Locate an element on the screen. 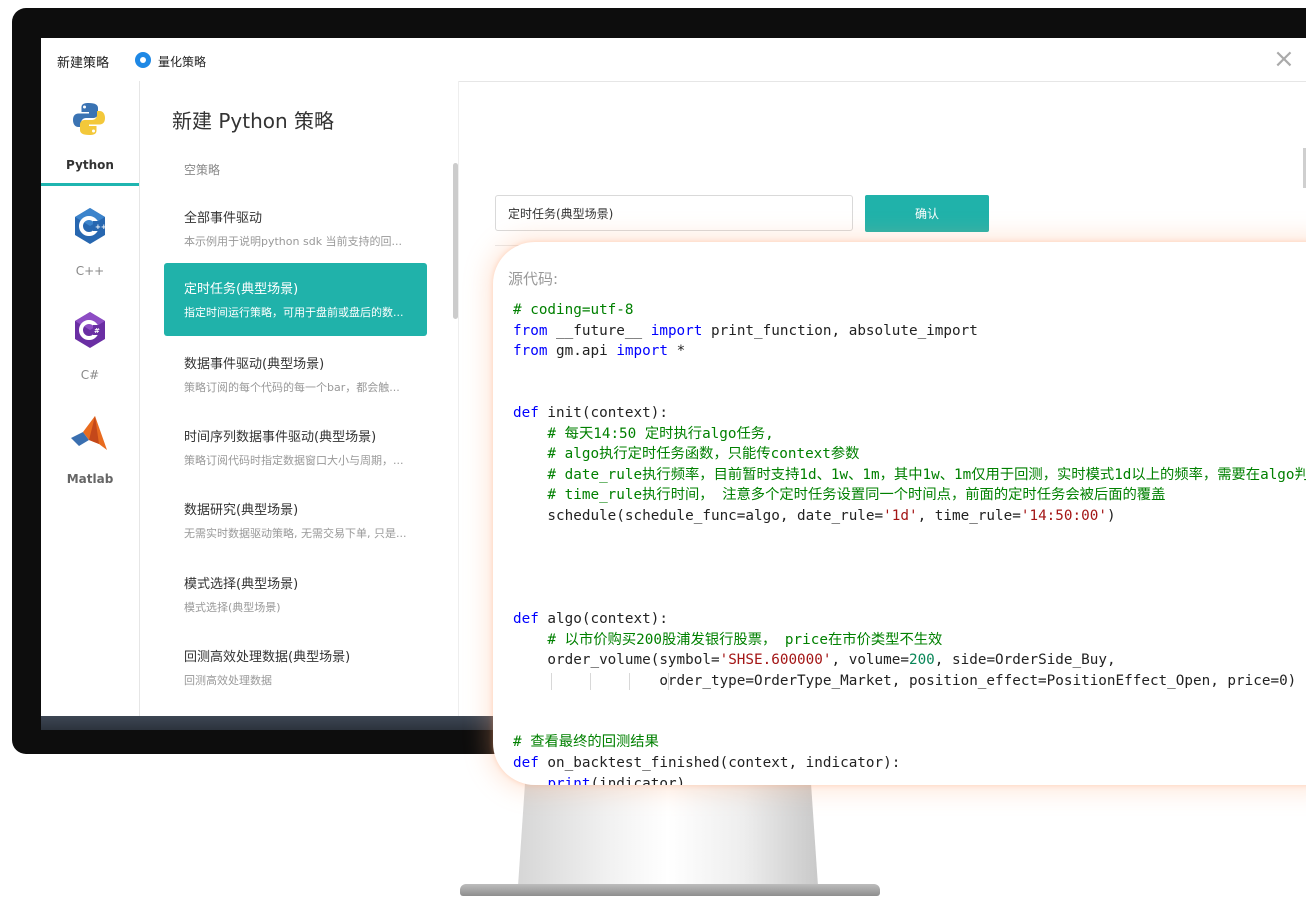 The image size is (1306, 899). python-logo-icon is located at coordinates (89, 119).